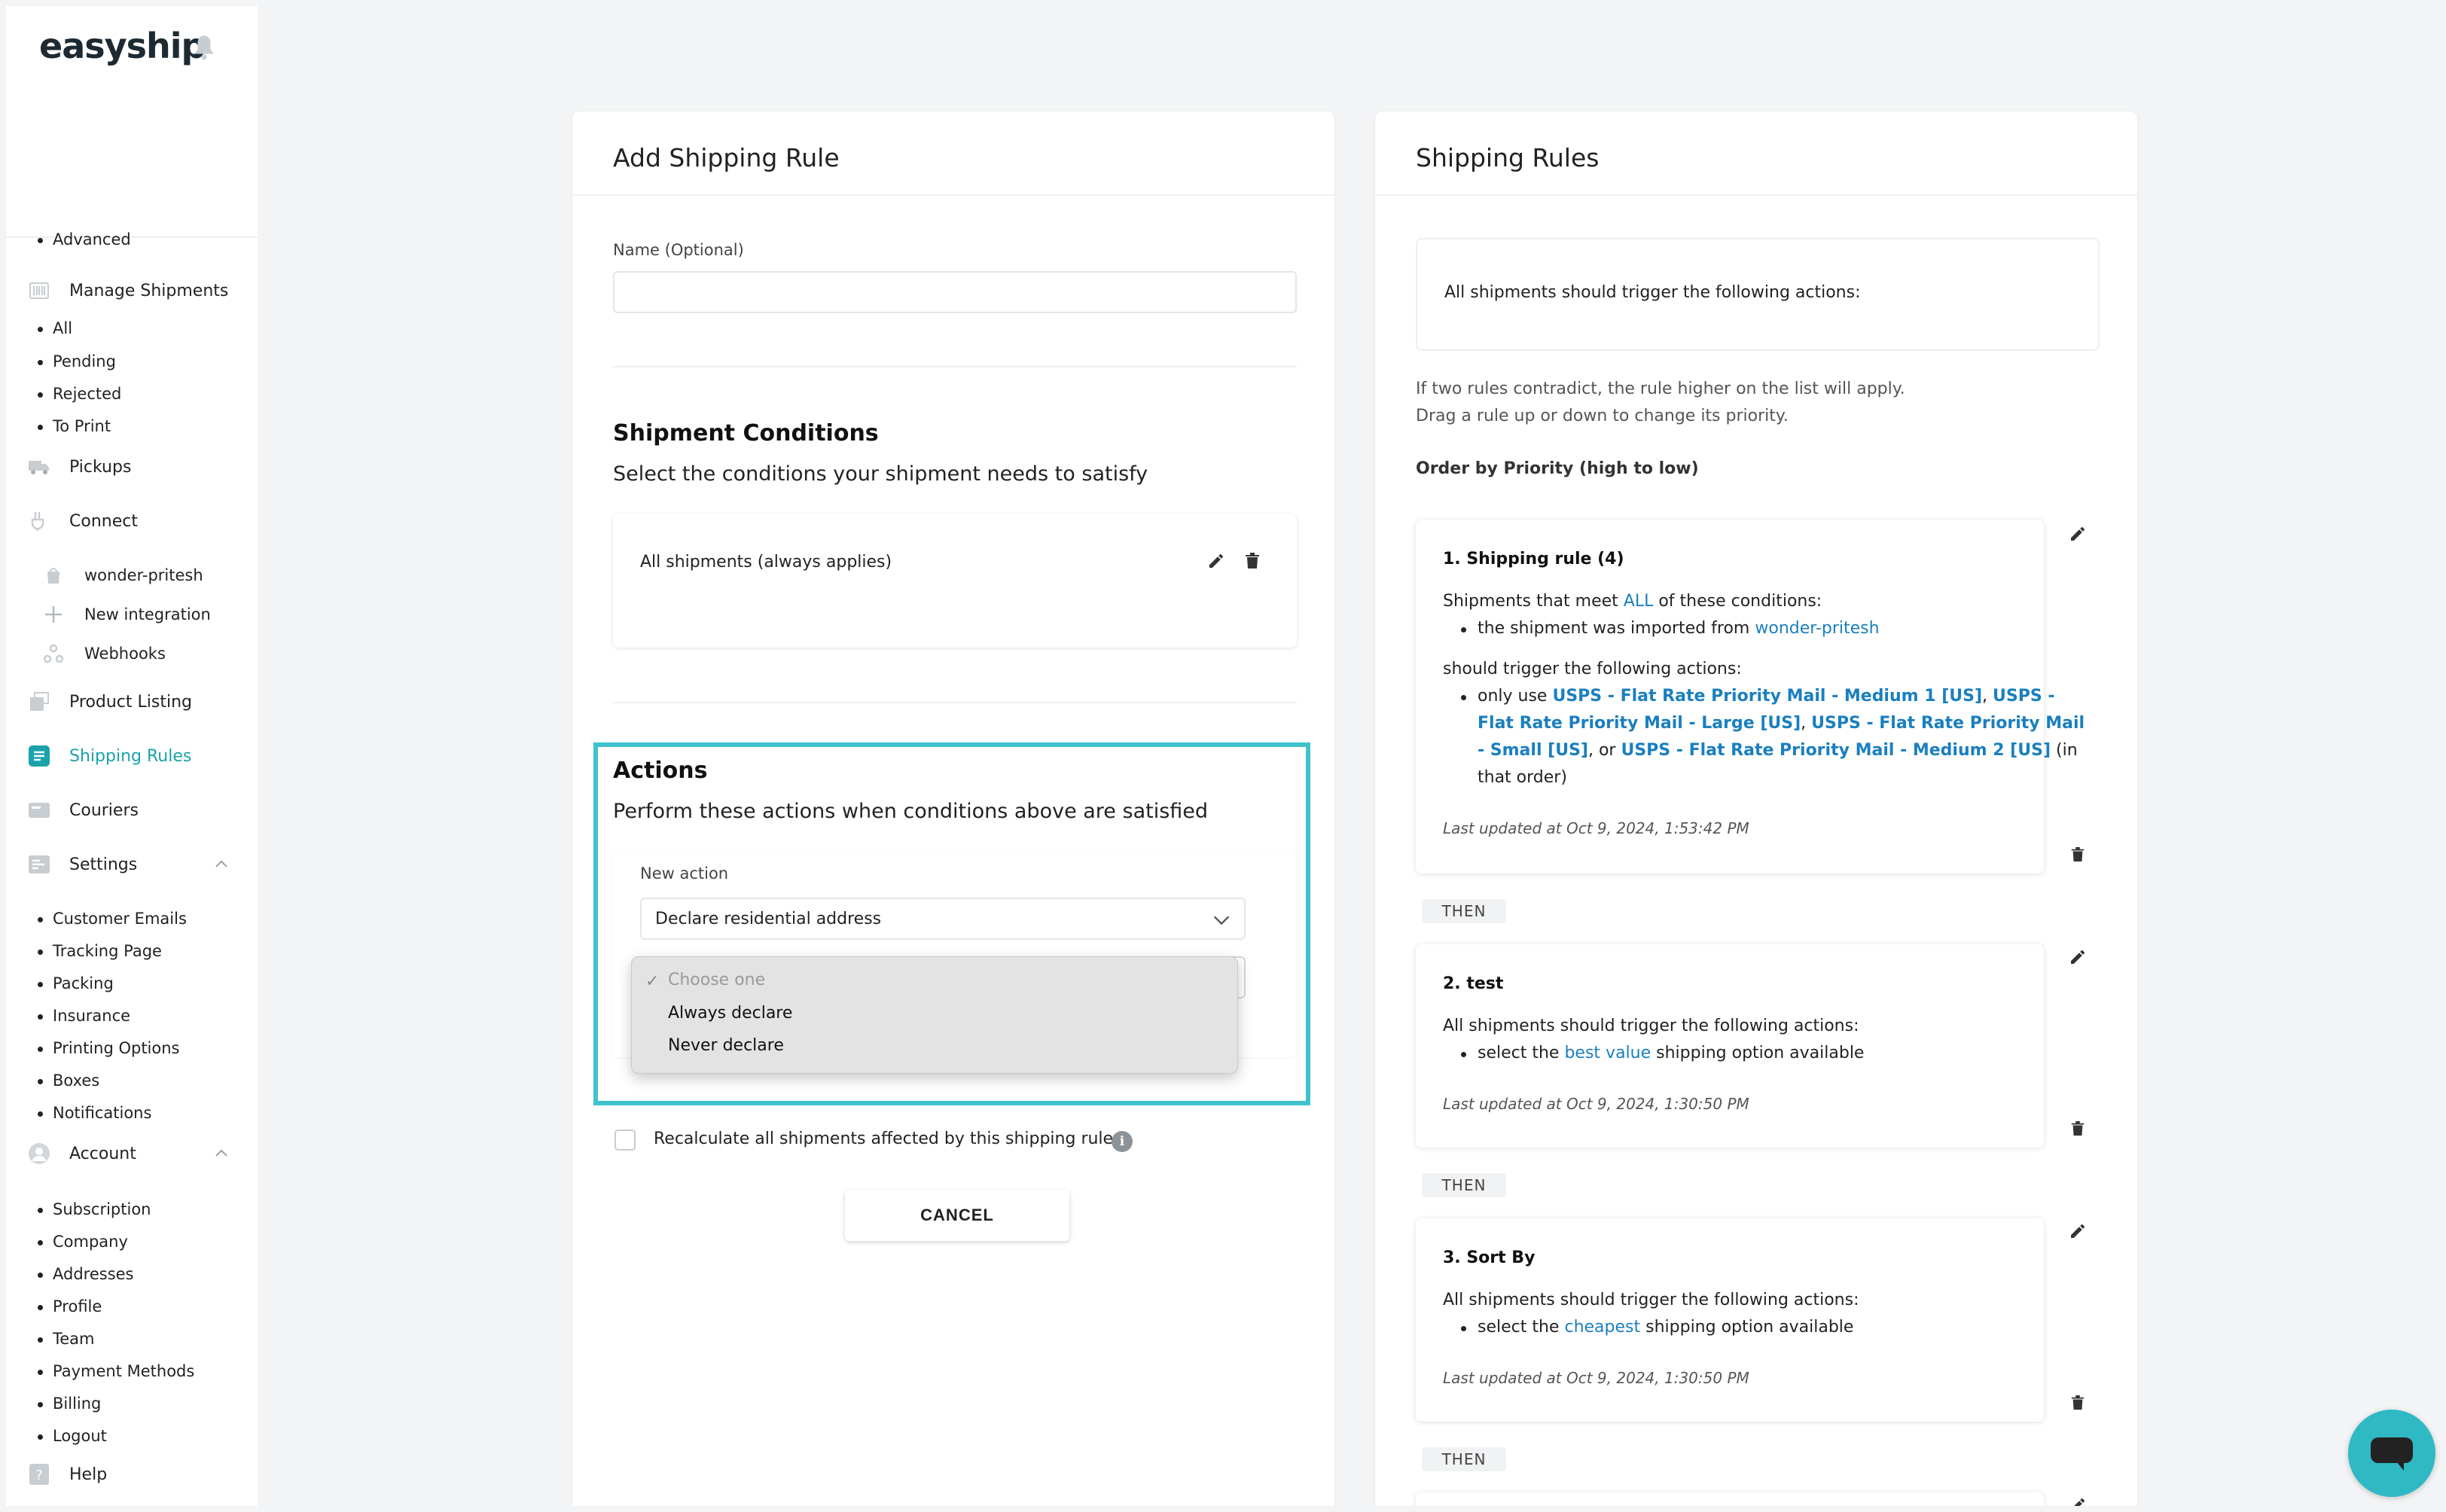 This screenshot has width=2446, height=1512. Describe the element at coordinates (112, 919) in the screenshot. I see `sidebar-sub-customer-emails: Customer Emails` at that location.